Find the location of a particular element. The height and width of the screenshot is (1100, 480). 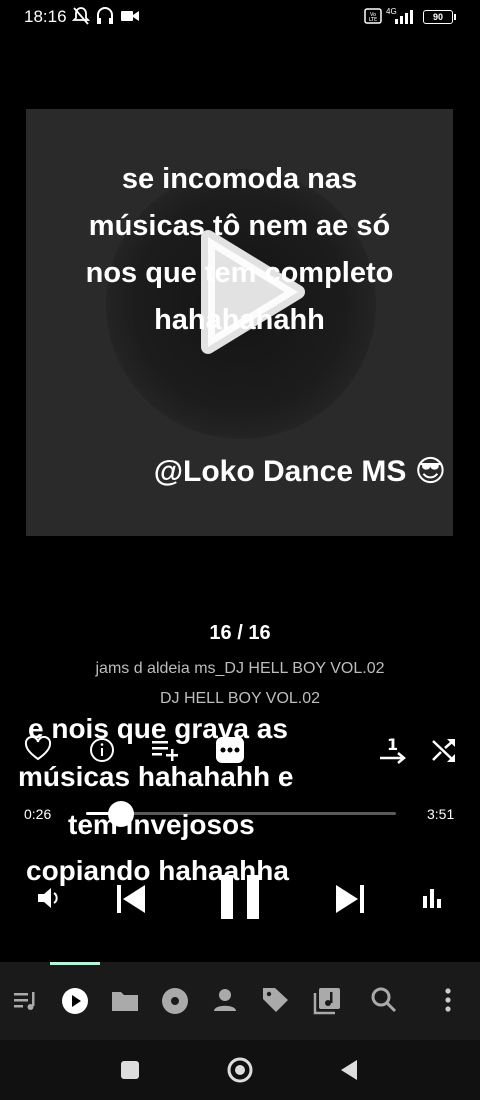

artwork-caption-line: hahahahahh is located at coordinates (239, 320).